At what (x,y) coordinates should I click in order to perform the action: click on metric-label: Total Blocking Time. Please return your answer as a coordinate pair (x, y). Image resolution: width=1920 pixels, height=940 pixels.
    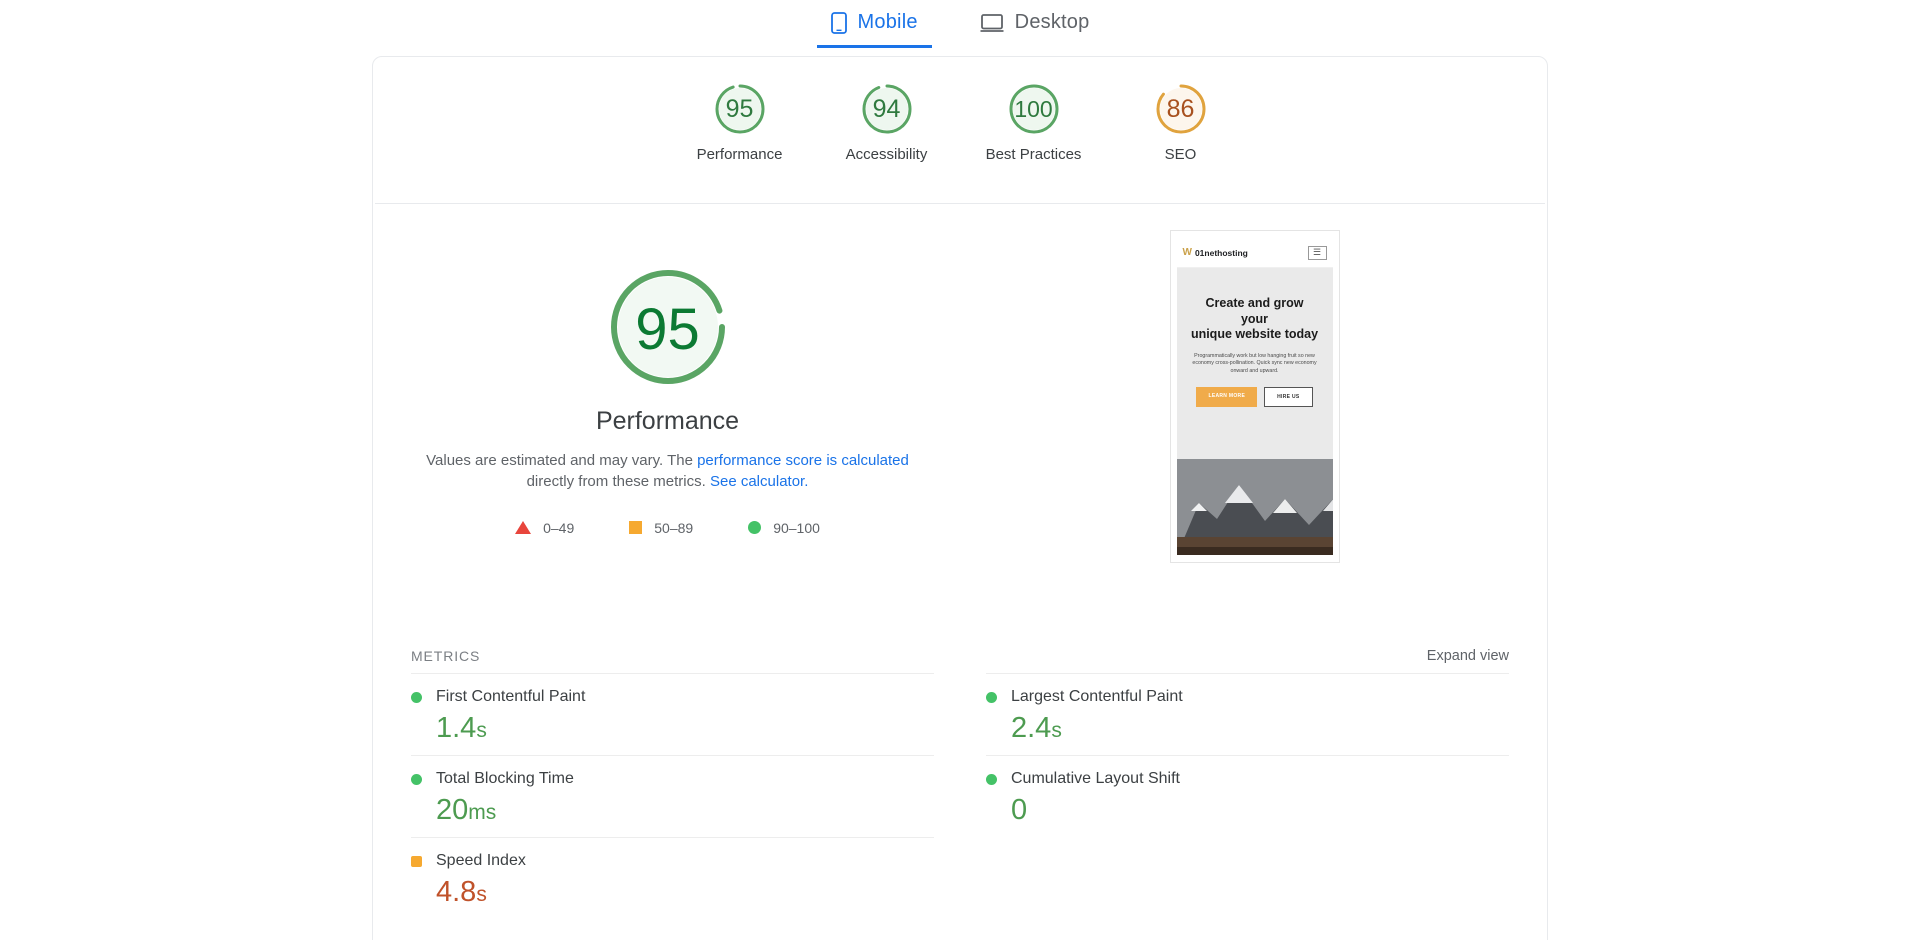
    Looking at the image, I should click on (505, 778).